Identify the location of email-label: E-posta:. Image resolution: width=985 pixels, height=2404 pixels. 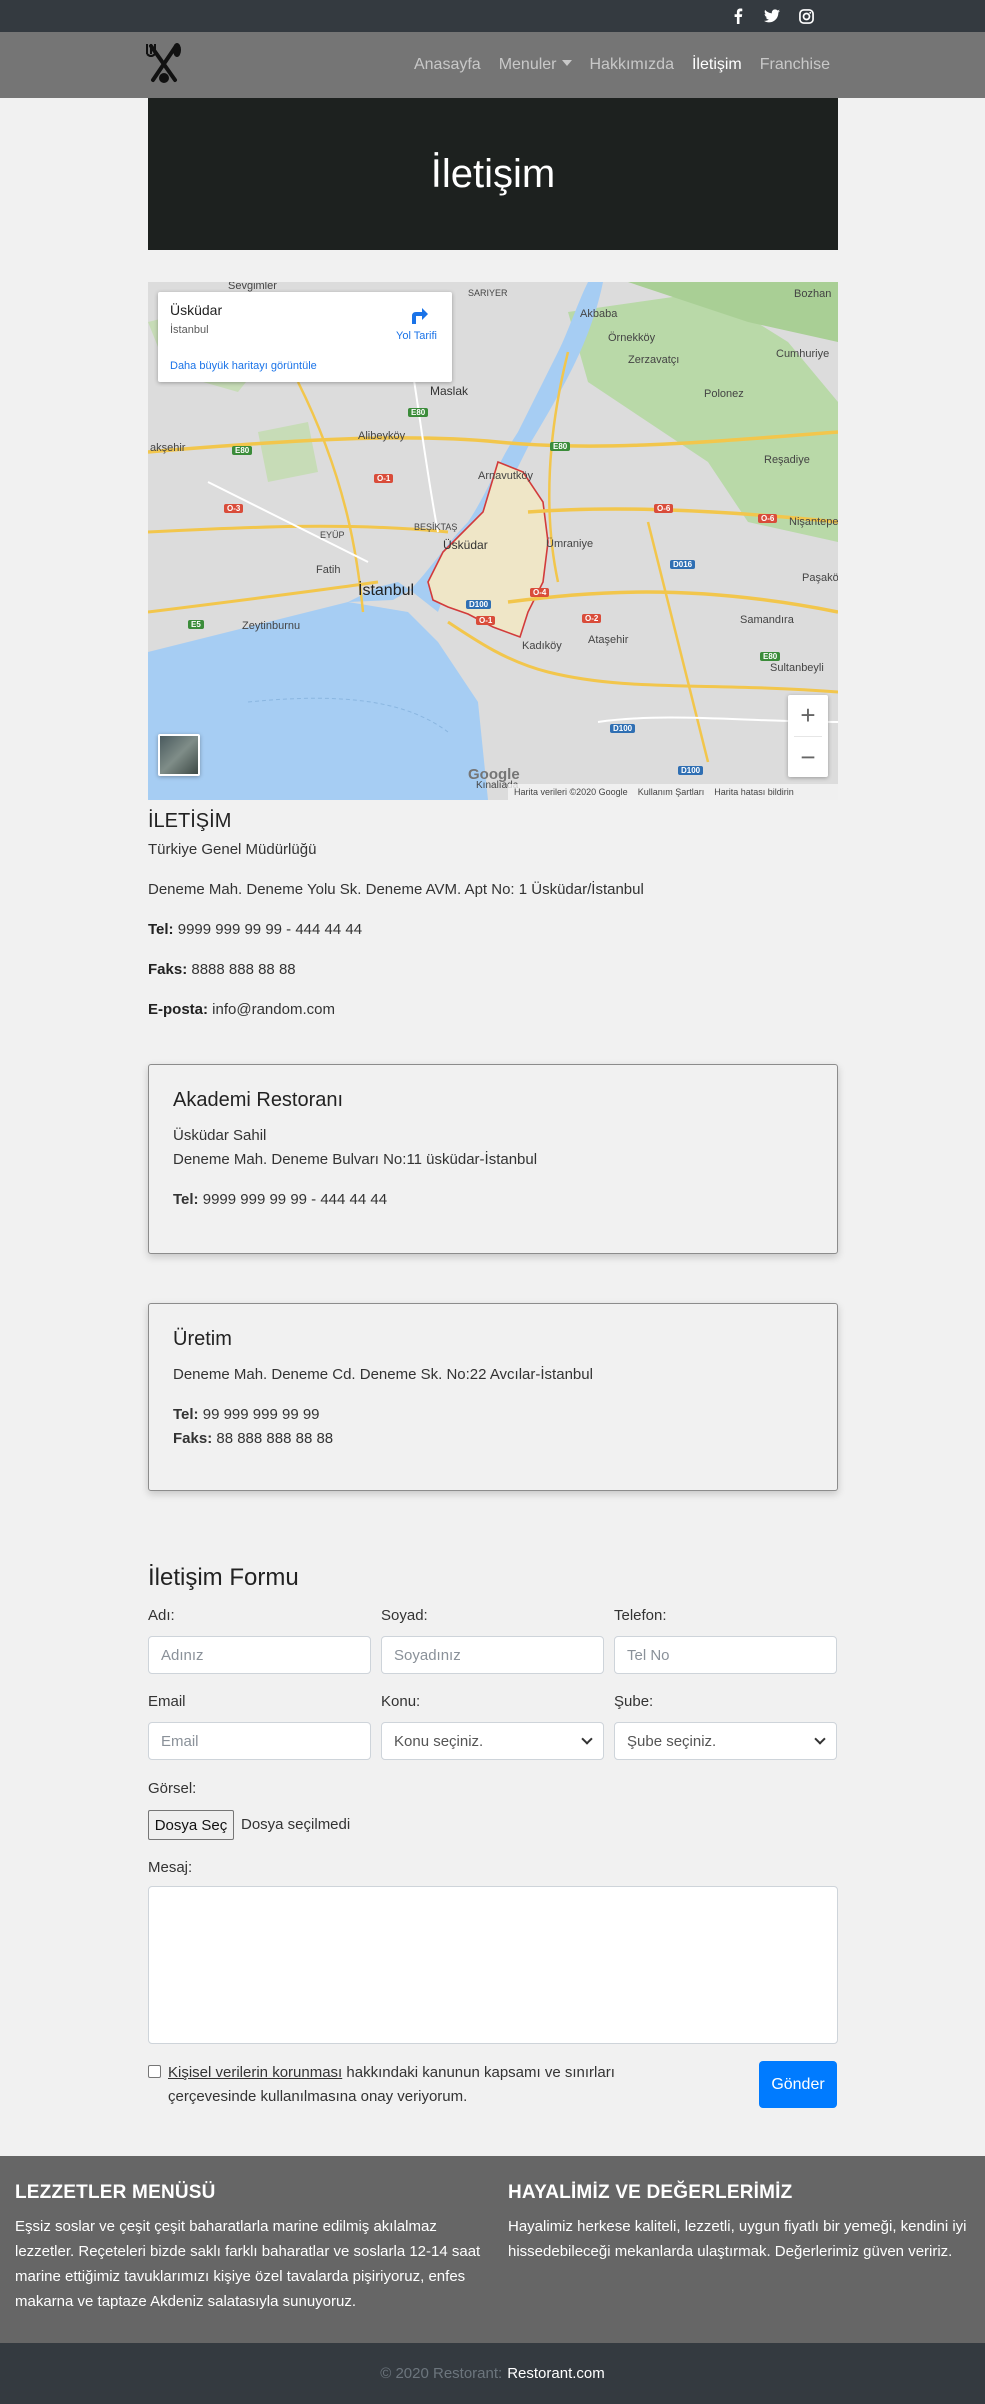
(178, 1009).